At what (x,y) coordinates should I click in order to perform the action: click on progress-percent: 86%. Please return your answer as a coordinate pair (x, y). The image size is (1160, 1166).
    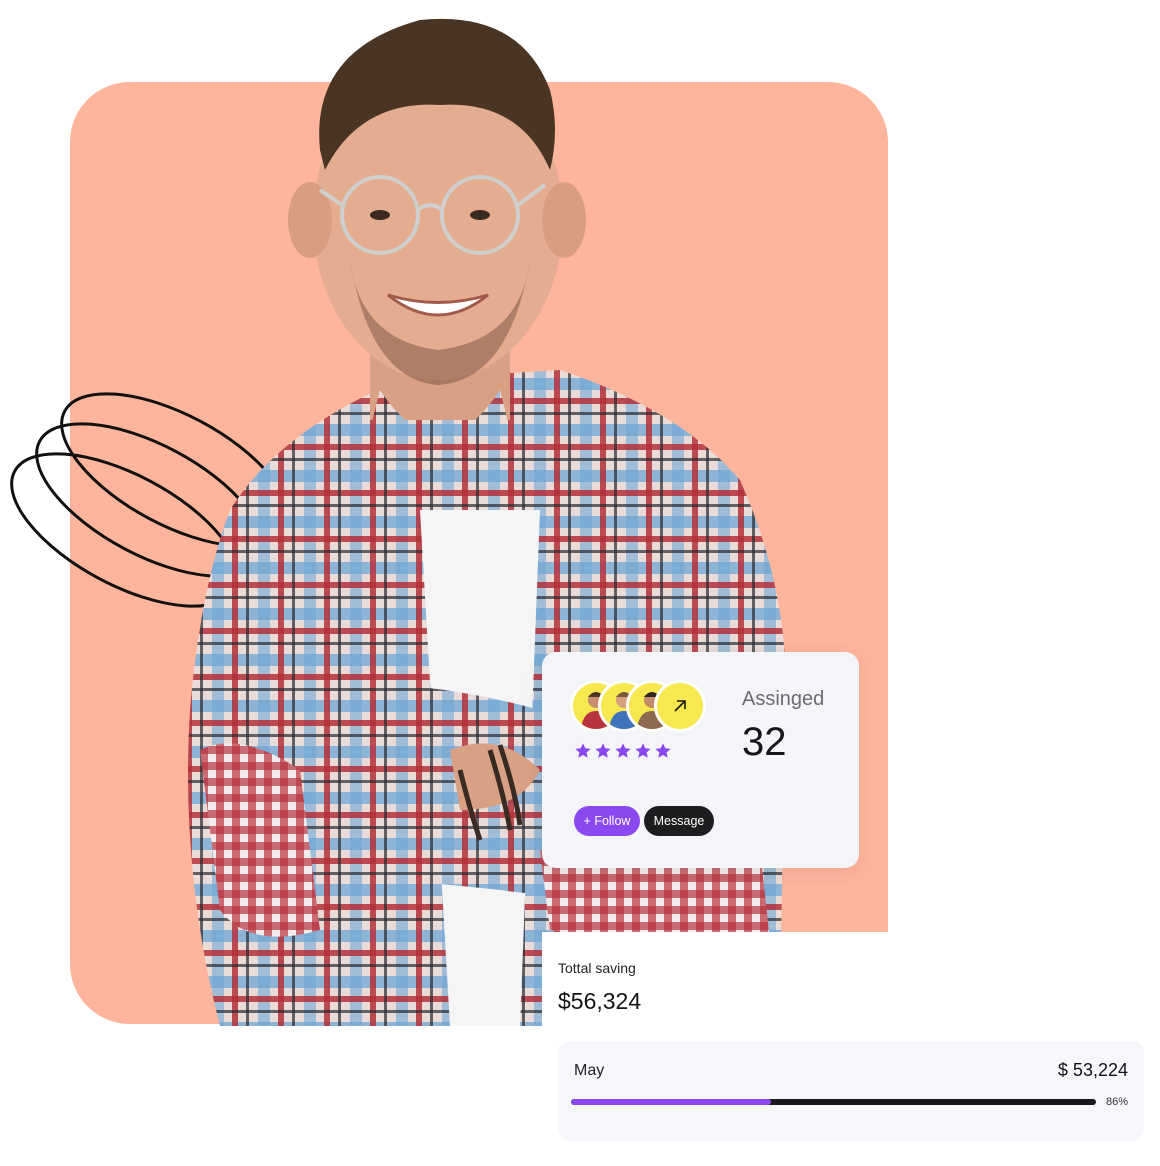
    Looking at the image, I should click on (1116, 1102).